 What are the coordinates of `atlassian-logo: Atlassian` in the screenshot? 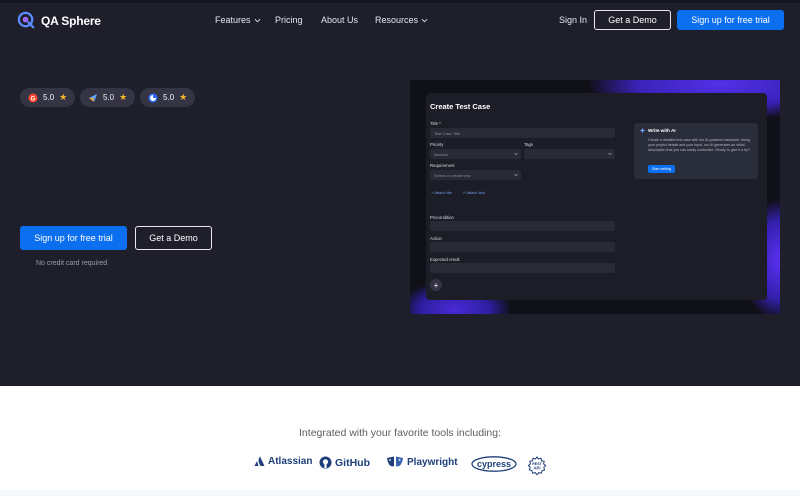 It's located at (283, 461).